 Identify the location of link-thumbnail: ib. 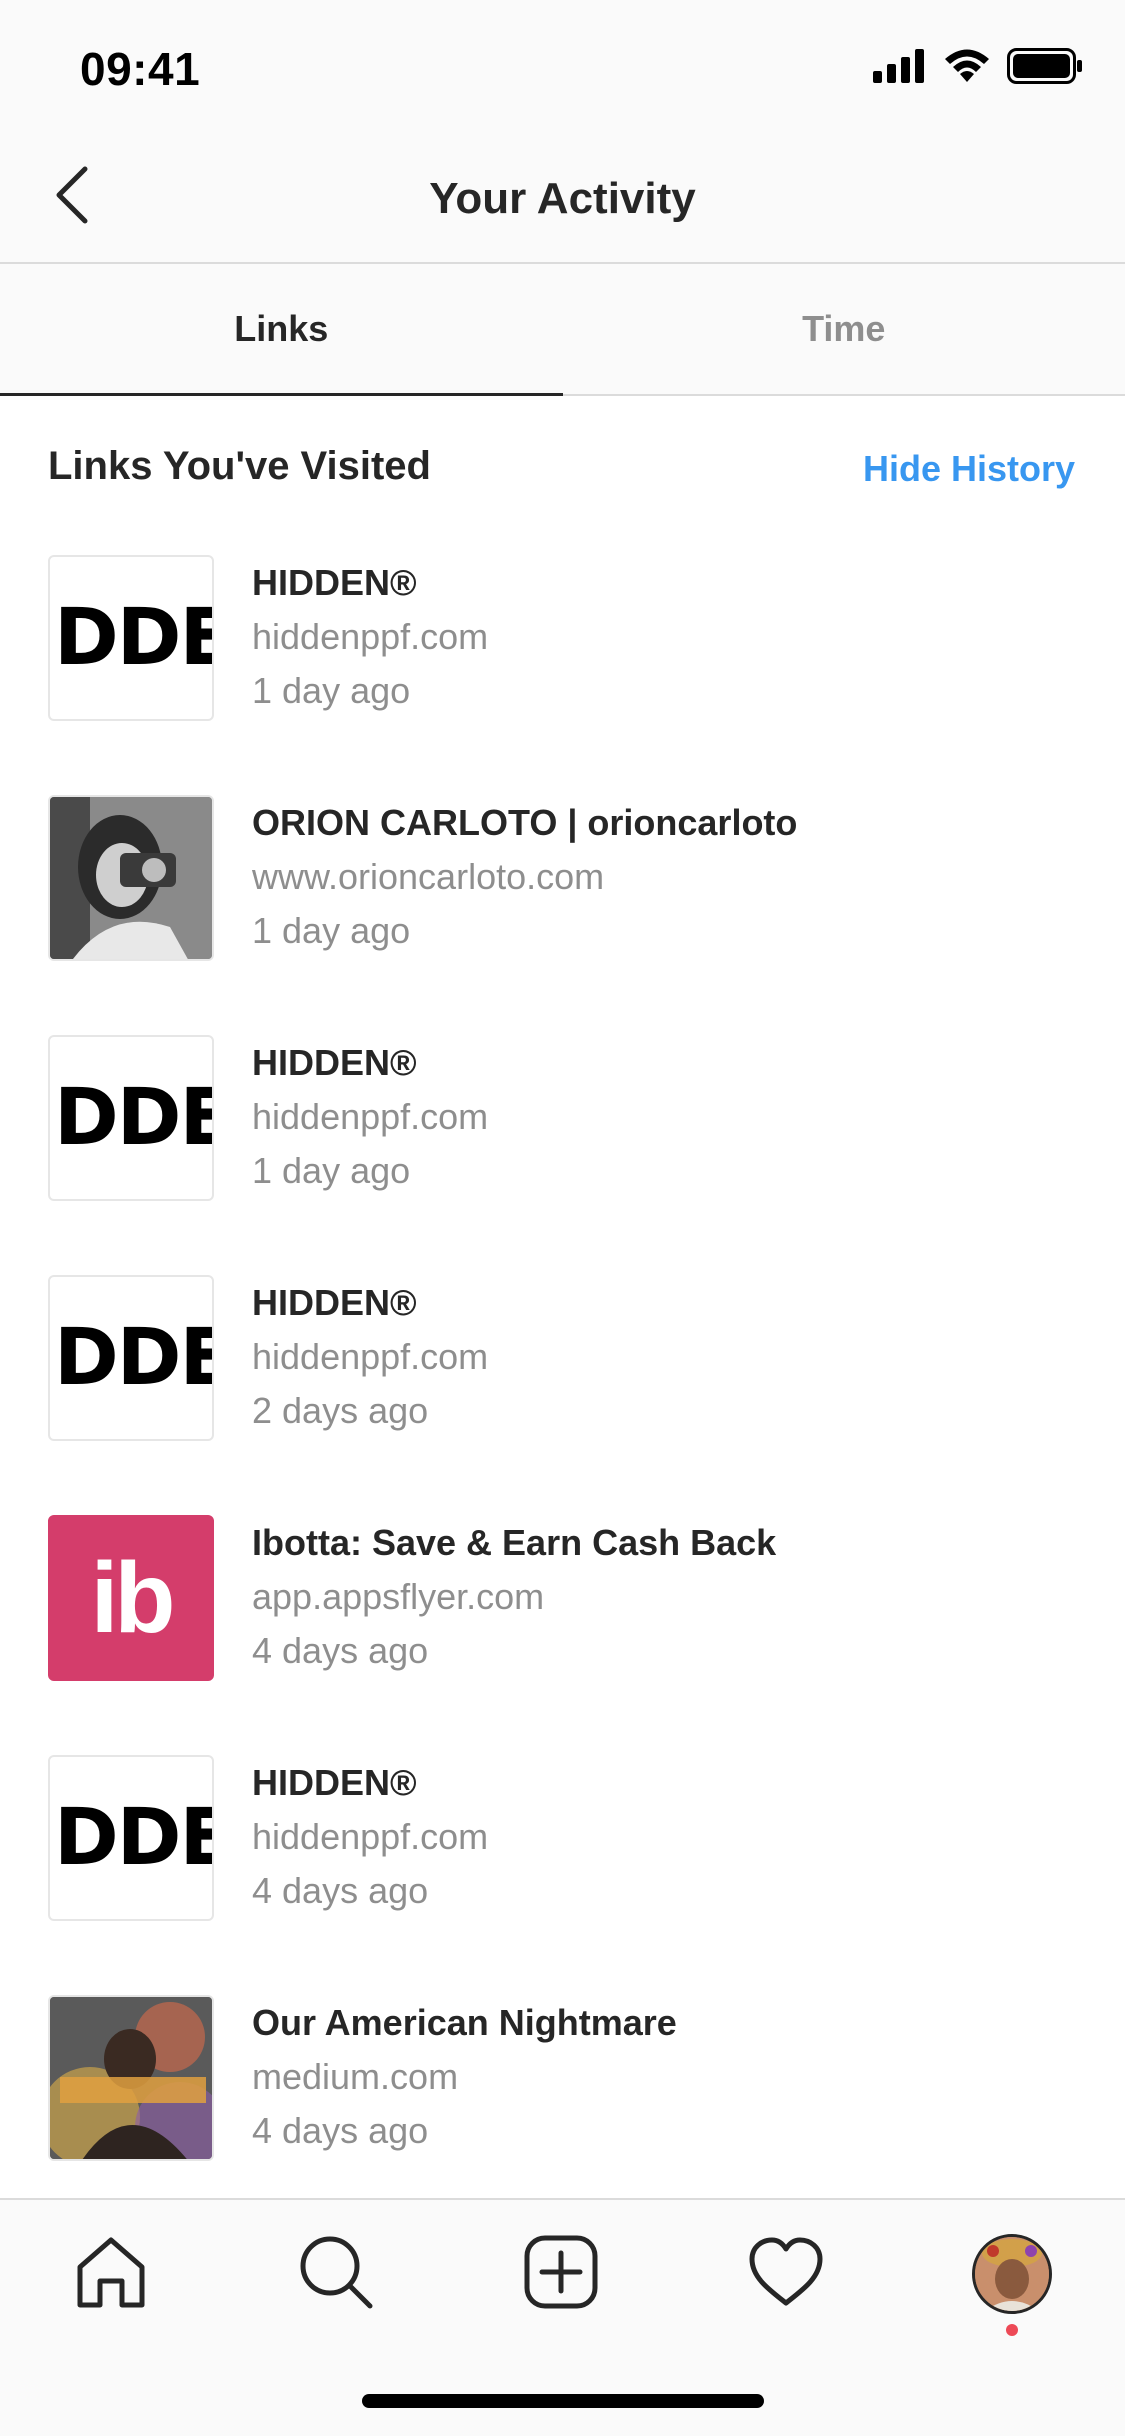
(131, 1598).